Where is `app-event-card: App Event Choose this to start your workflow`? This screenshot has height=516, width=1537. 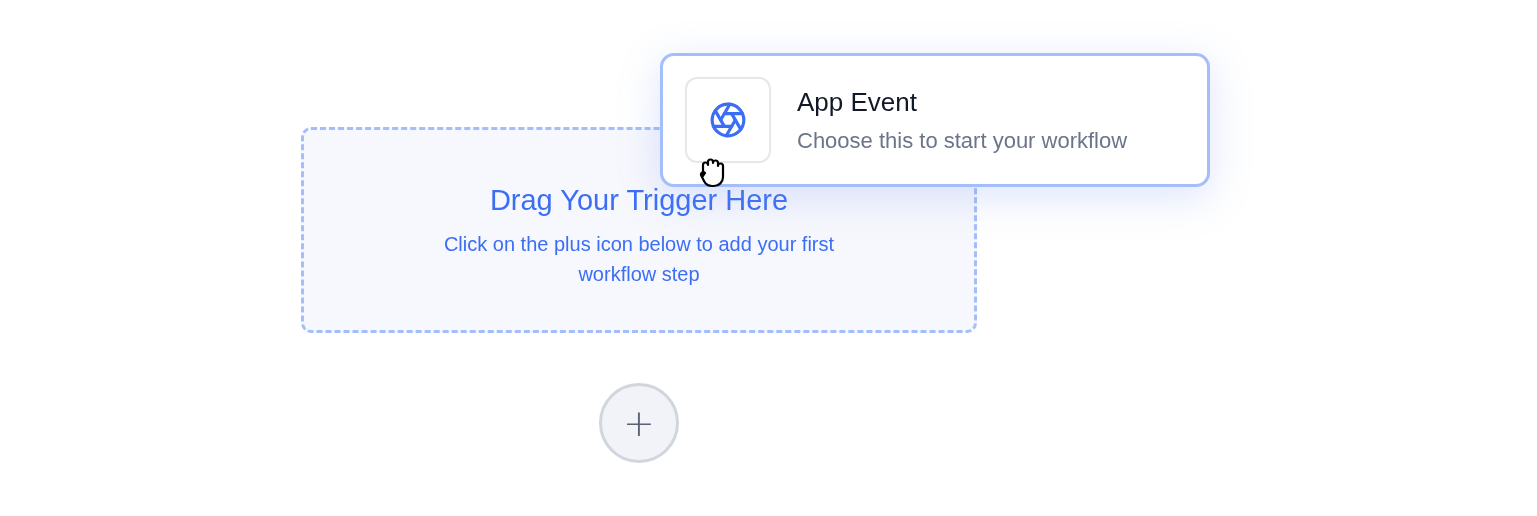 app-event-card: App Event Choose this to start your workflow is located at coordinates (935, 120).